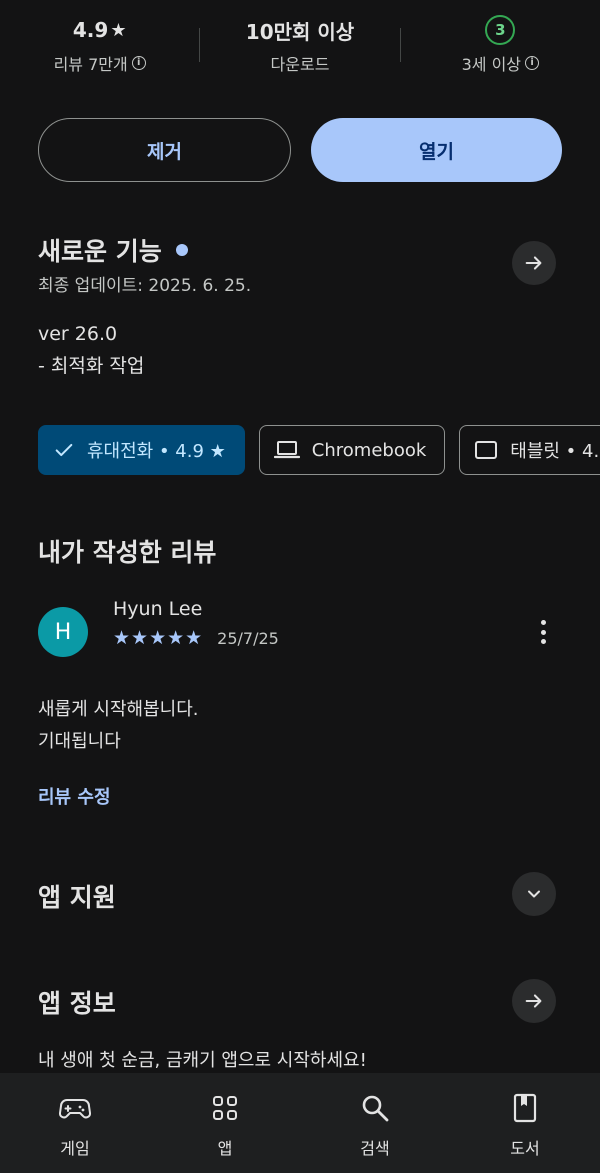 This screenshot has height=1173, width=600. I want to click on review-meta: ★★★★★ 25/7/25, so click(196, 638).